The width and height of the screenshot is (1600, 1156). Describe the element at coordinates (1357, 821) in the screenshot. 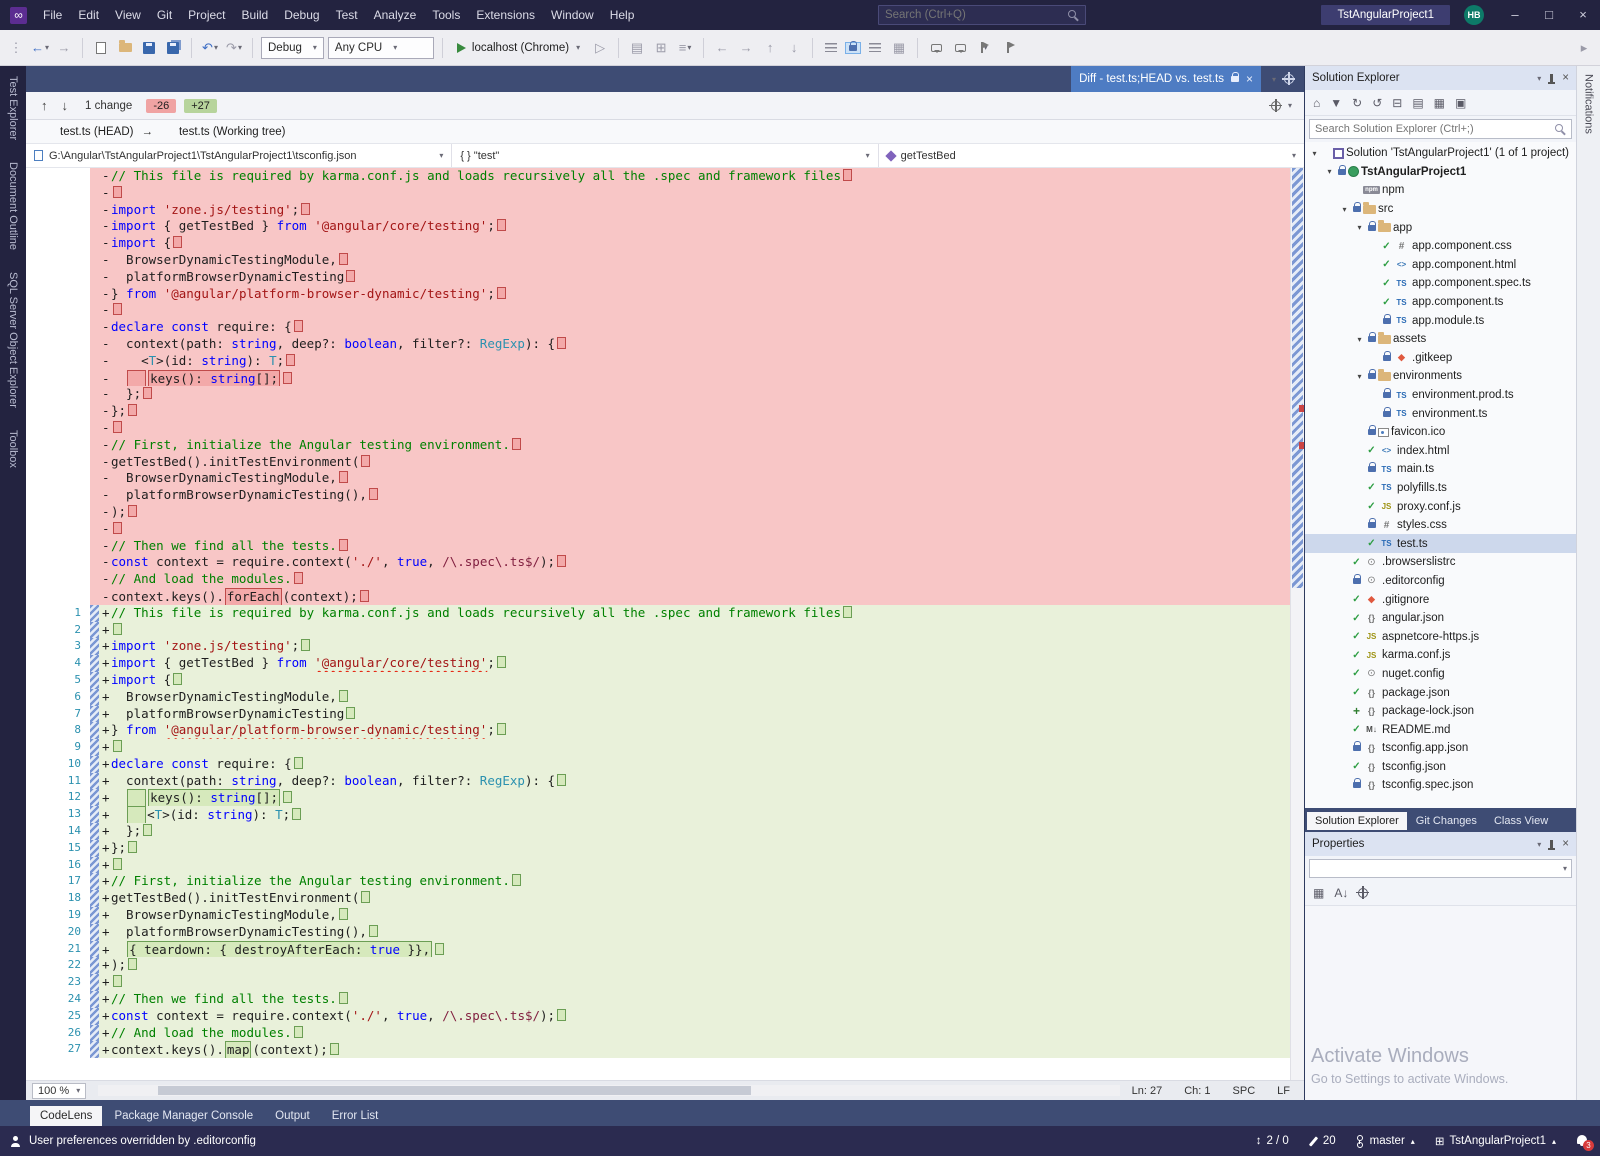

I see `panel-tab-solution-explorer: Solution Explorer` at that location.